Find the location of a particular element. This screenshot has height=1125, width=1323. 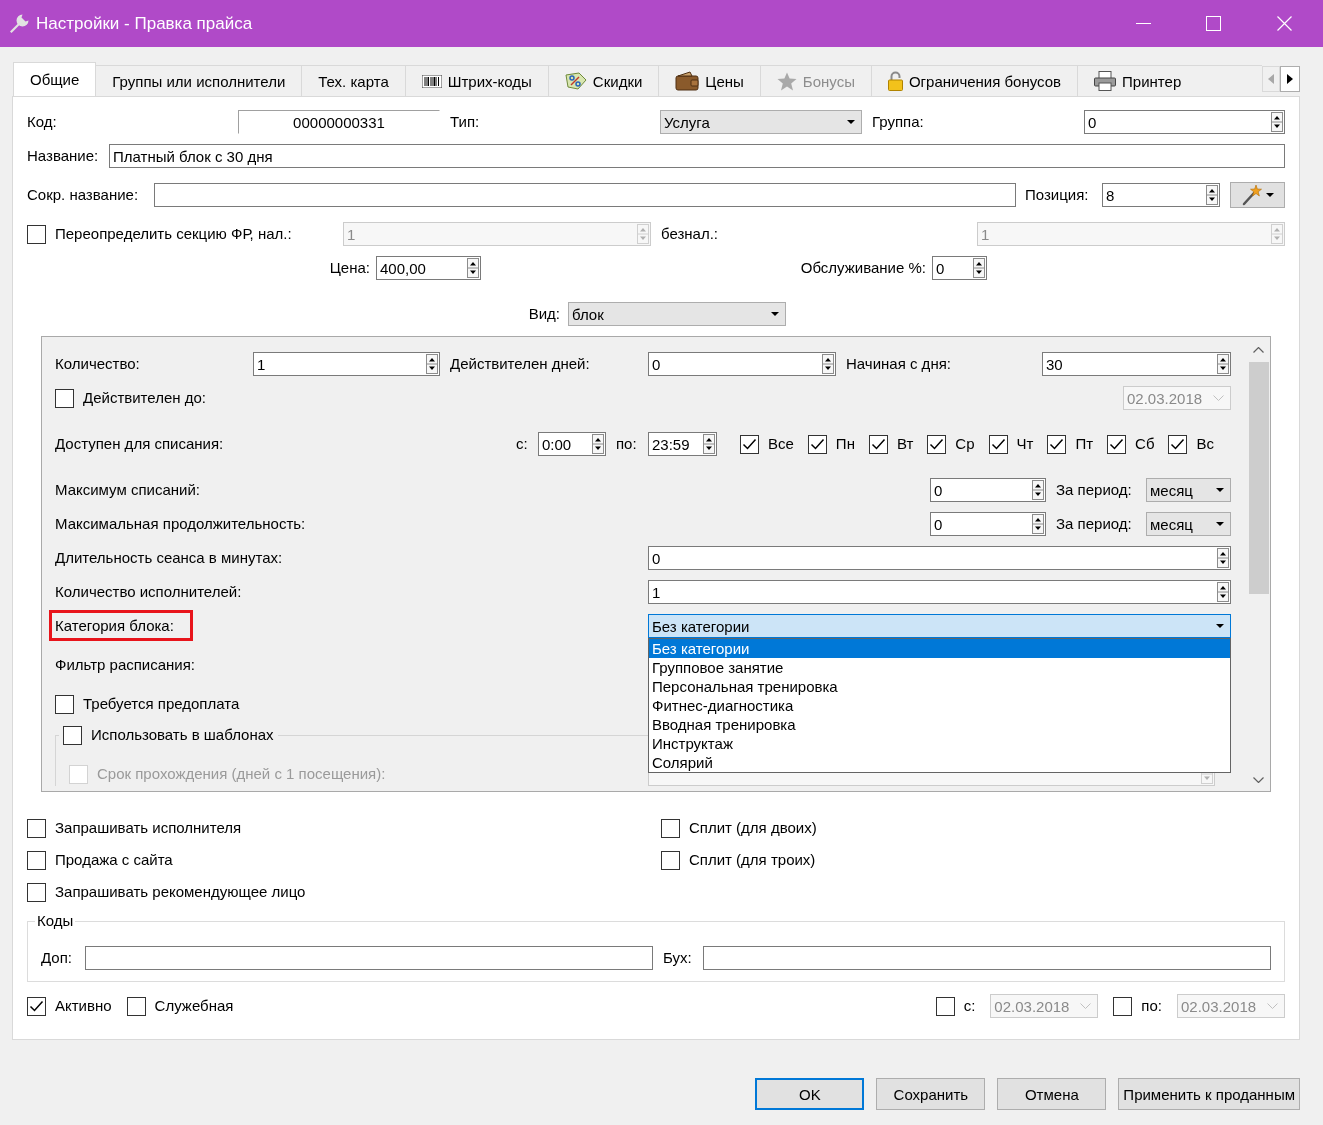

dialog-button: OK is located at coordinates (810, 1094).